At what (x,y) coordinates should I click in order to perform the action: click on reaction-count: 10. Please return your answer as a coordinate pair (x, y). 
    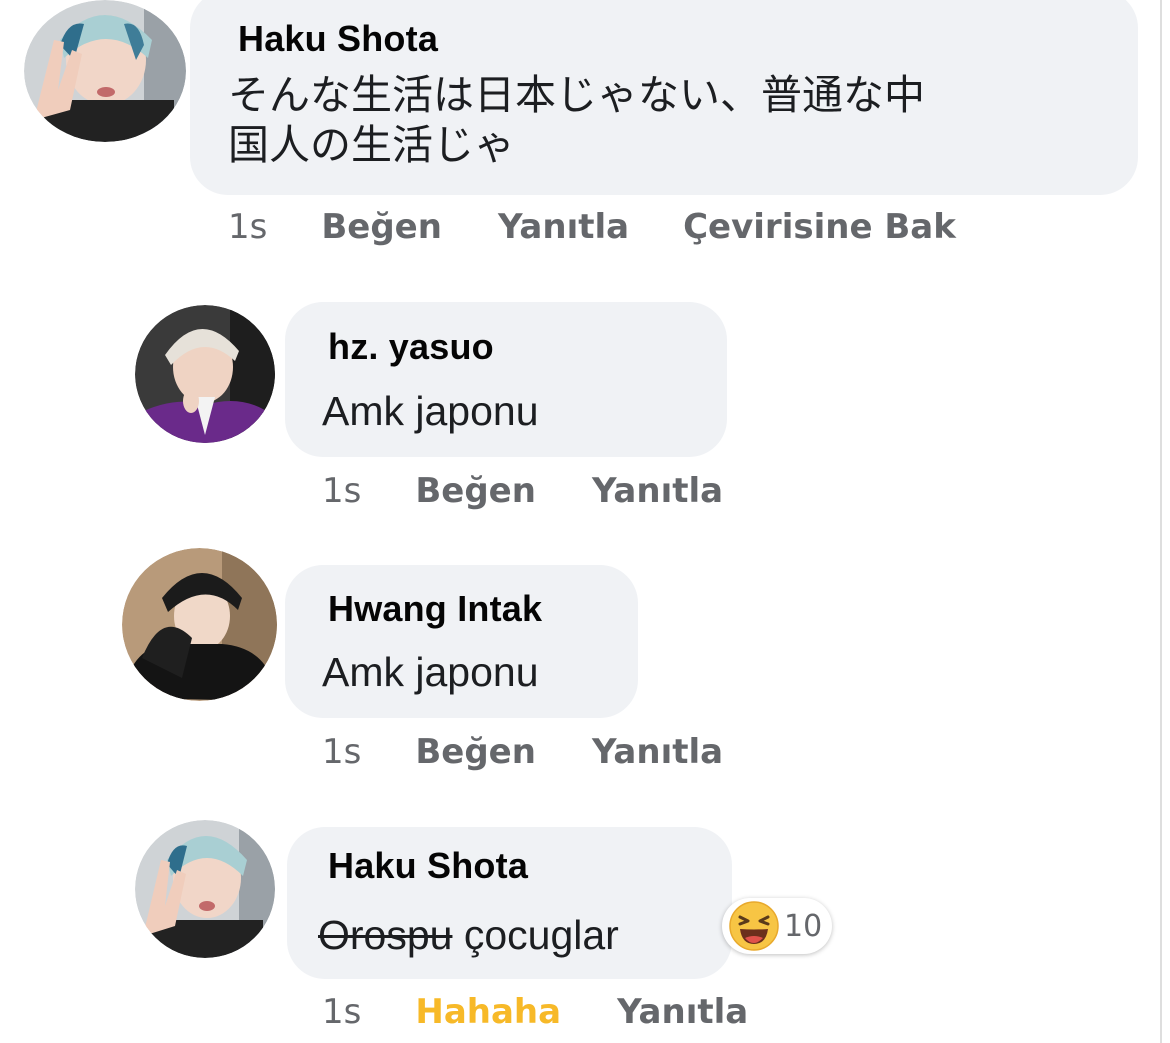
    Looking at the image, I should click on (803, 926).